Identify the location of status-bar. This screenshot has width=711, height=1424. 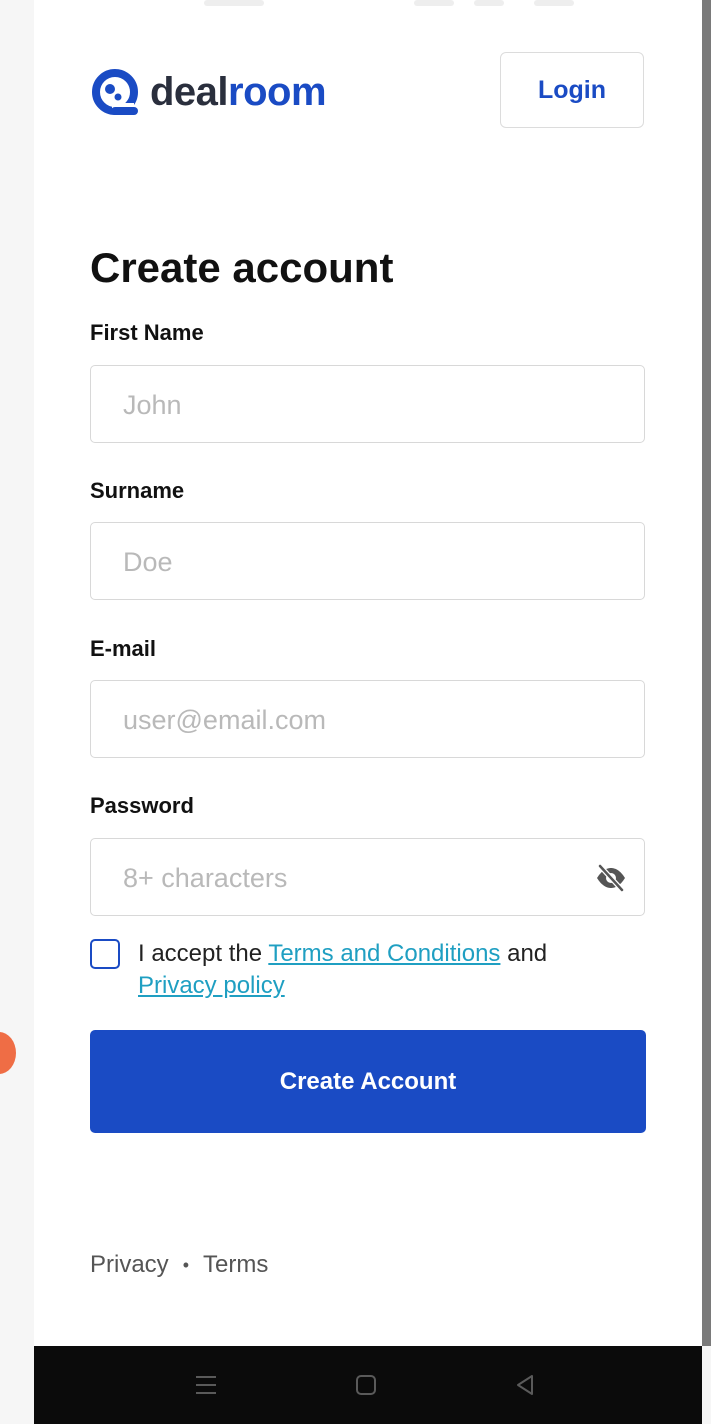
(394, 4).